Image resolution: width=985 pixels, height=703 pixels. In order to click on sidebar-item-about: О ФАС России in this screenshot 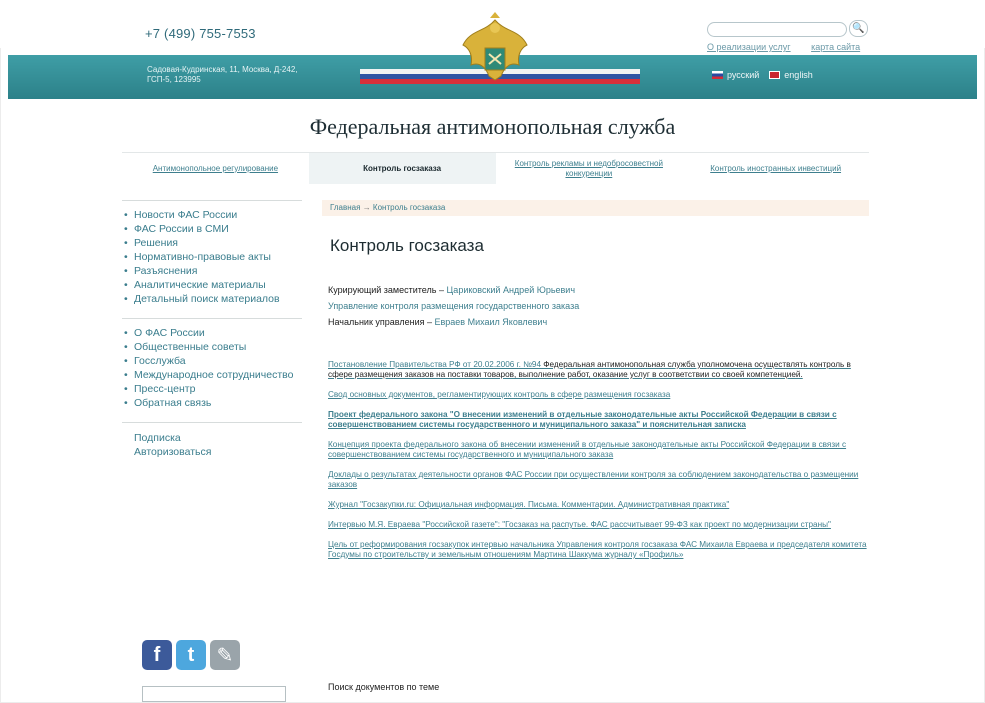, I will do `click(212, 333)`.